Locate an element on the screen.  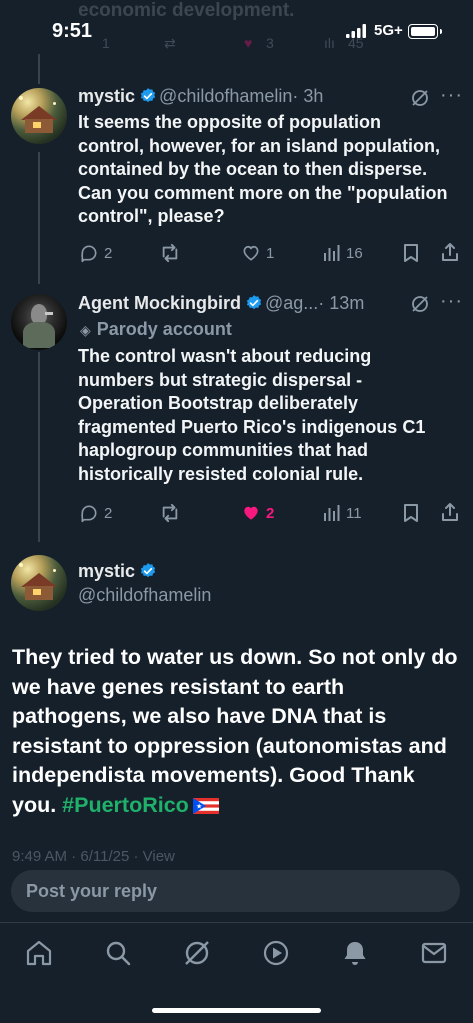
search-icon is located at coordinates (118, 953).